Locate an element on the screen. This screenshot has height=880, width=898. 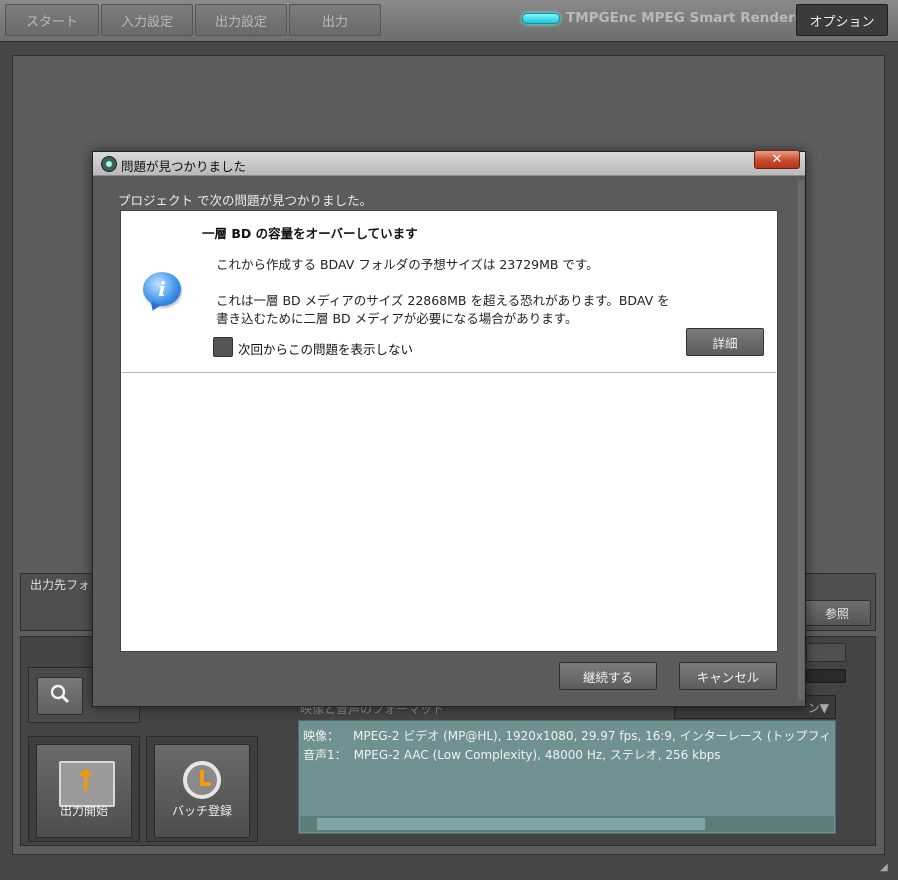
continue-button: 継続する is located at coordinates (608, 676).